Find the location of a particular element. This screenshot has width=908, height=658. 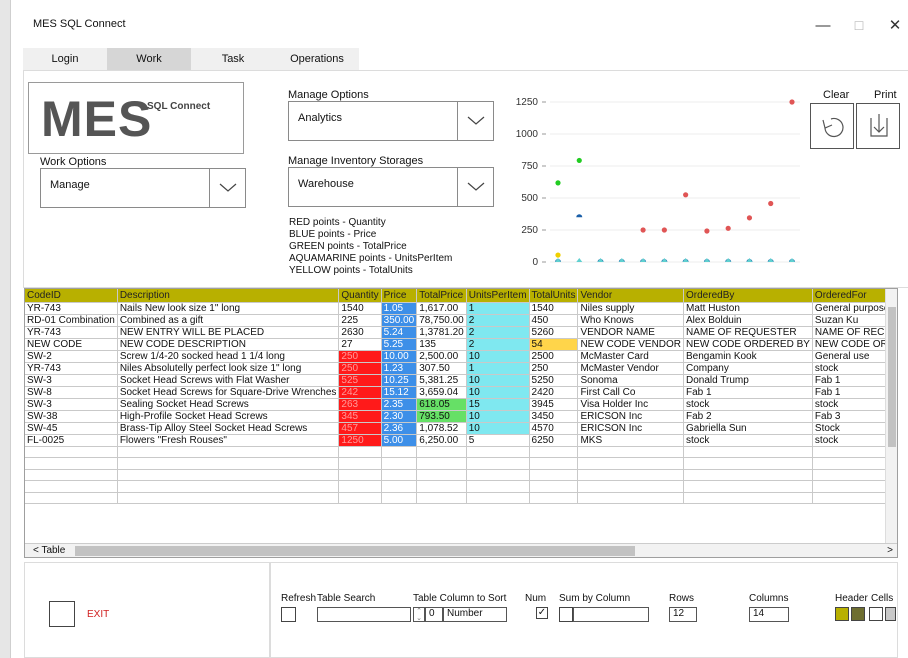

table-cell: 6250 is located at coordinates (554, 440).